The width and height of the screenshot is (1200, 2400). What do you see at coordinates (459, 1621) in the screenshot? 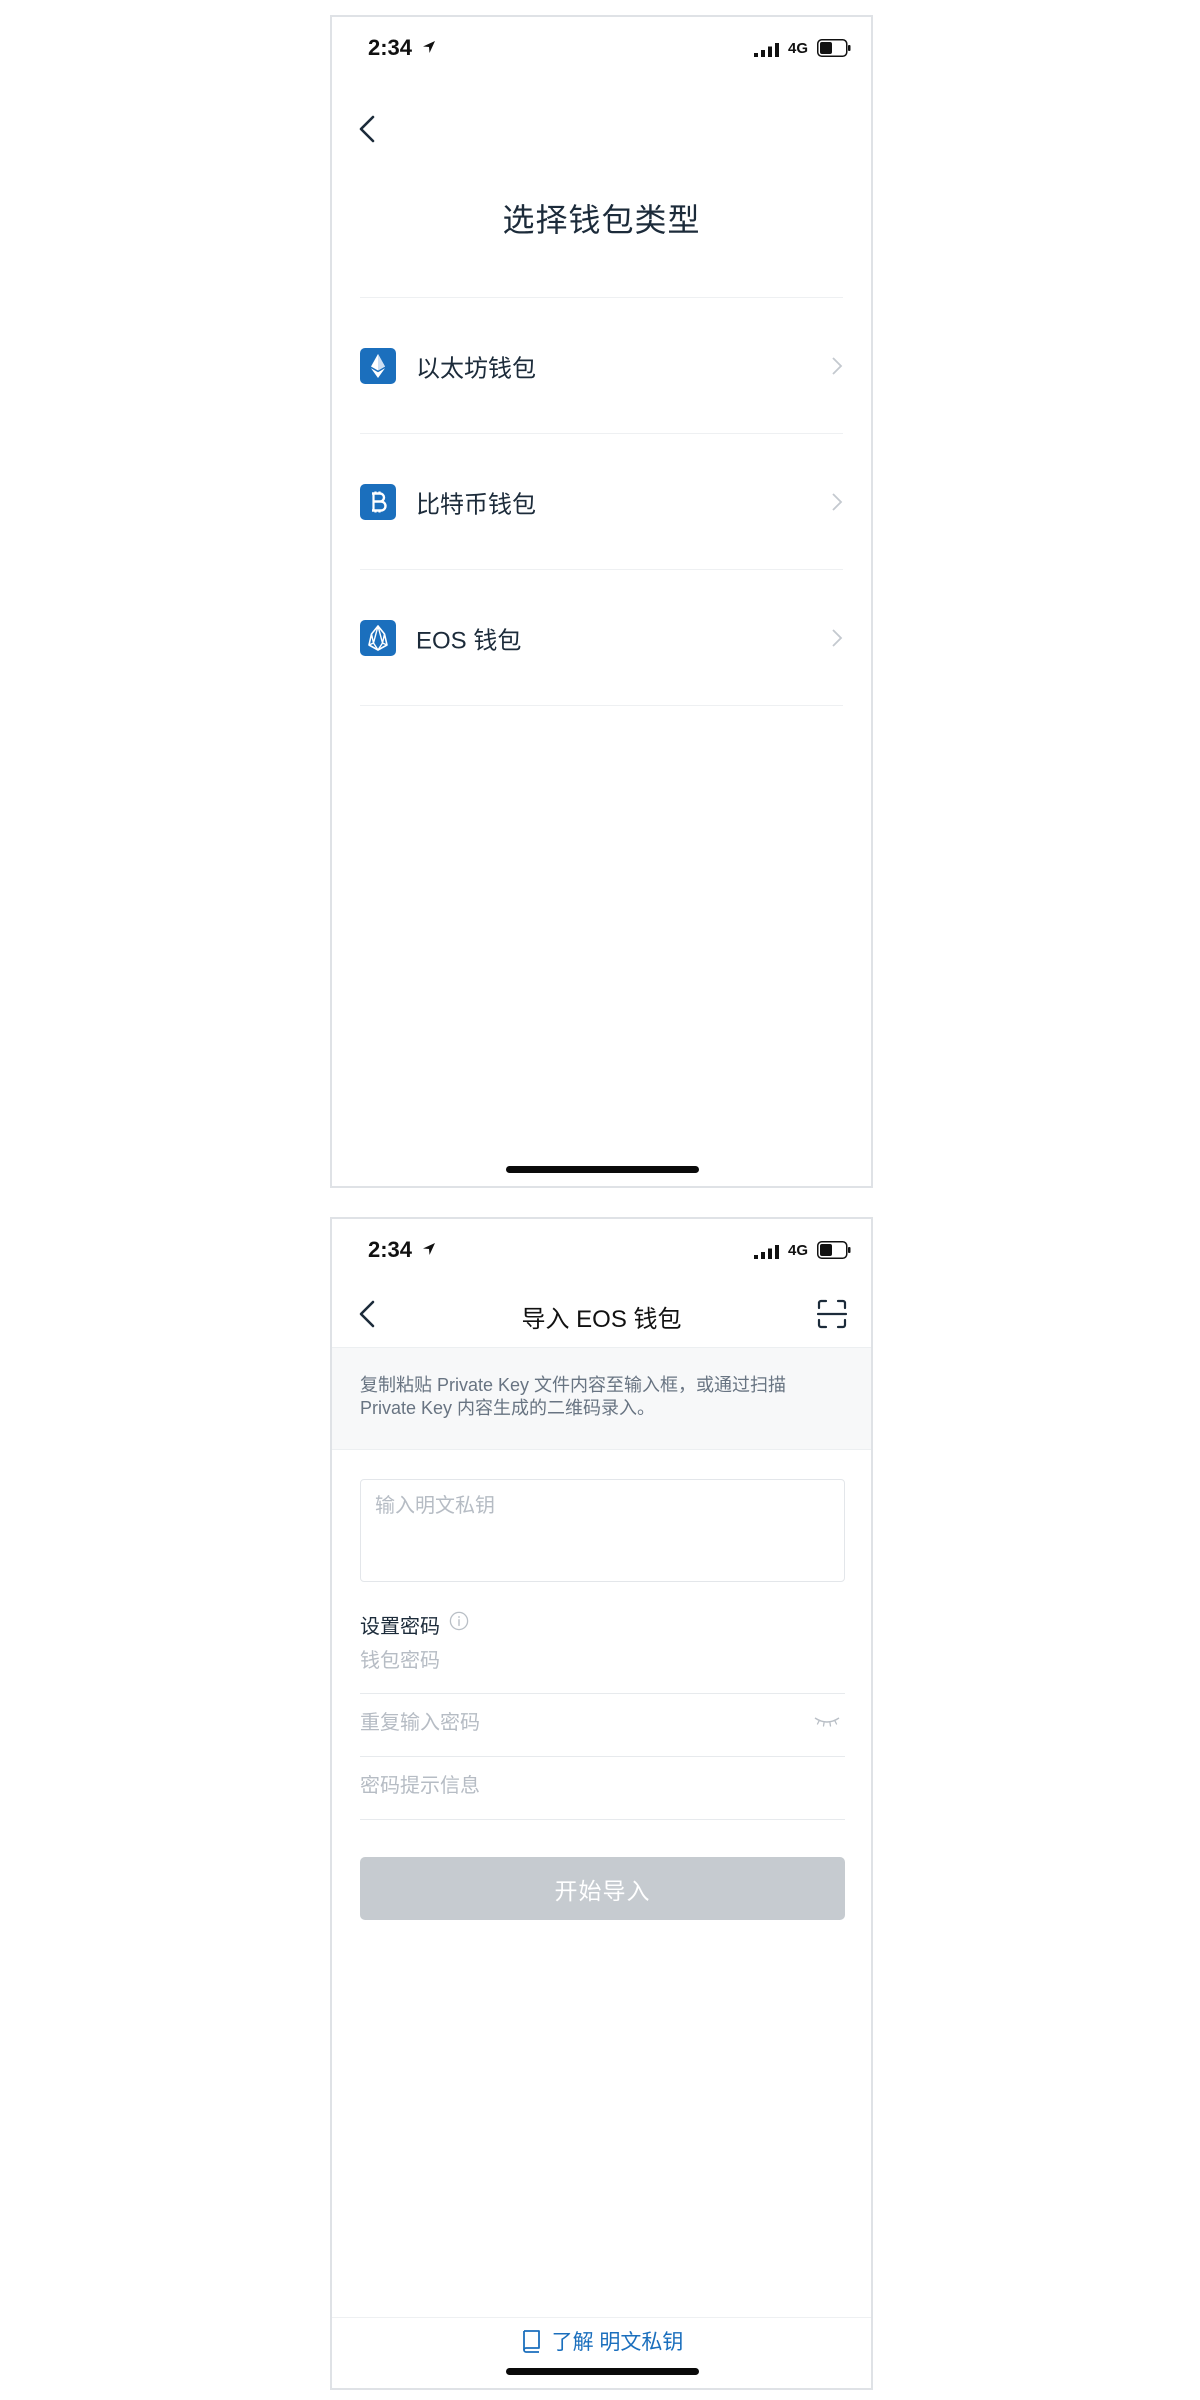
I see `info-icon` at bounding box center [459, 1621].